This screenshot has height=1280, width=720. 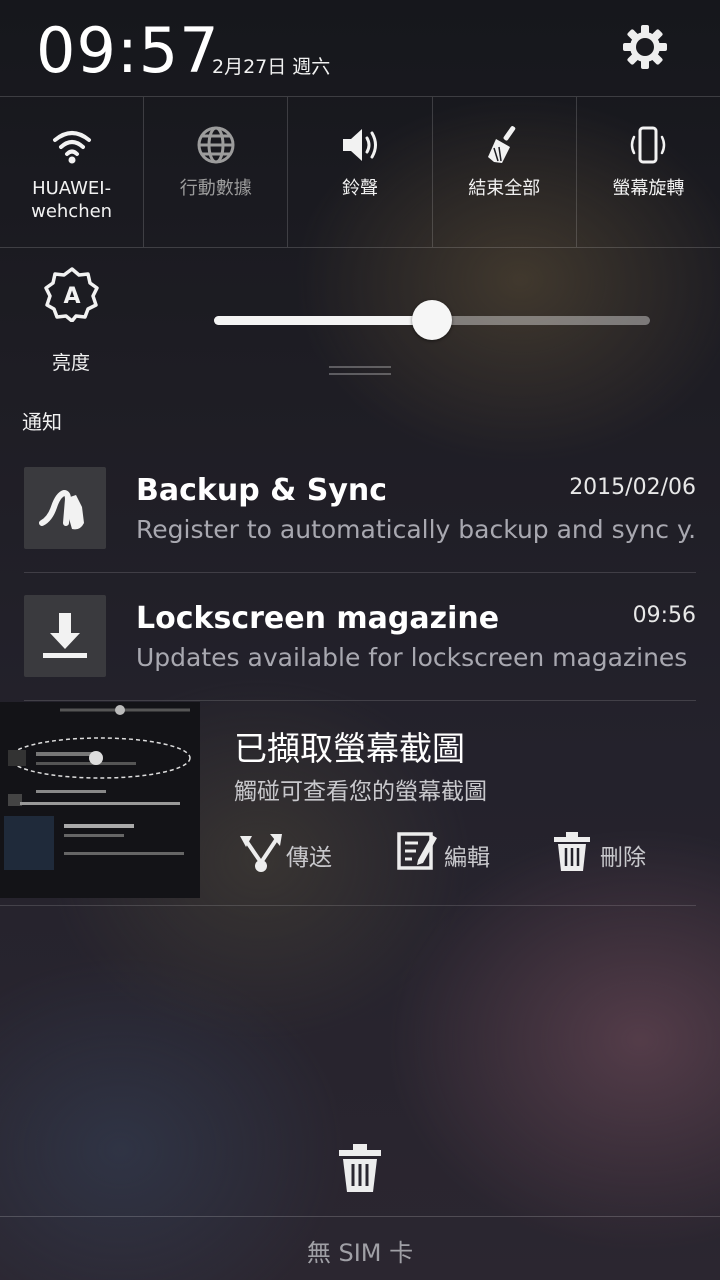 I want to click on qs-label-rotation: 螢幕旋轉, so click(x=648, y=188).